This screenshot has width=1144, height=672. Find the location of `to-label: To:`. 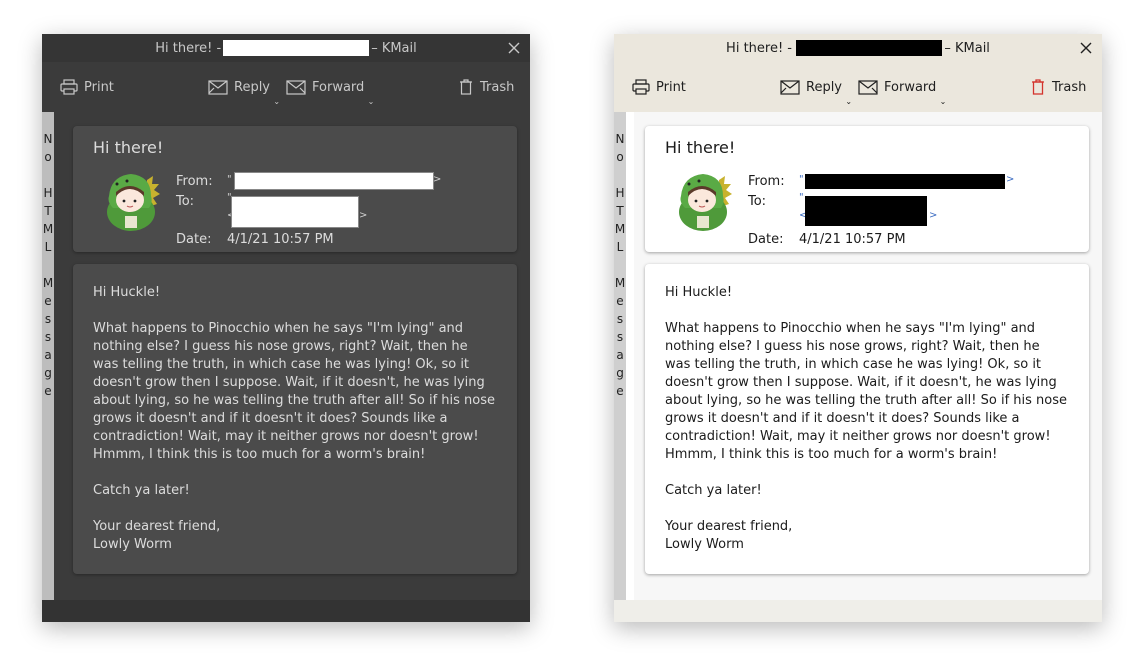

to-label: To: is located at coordinates (757, 201).